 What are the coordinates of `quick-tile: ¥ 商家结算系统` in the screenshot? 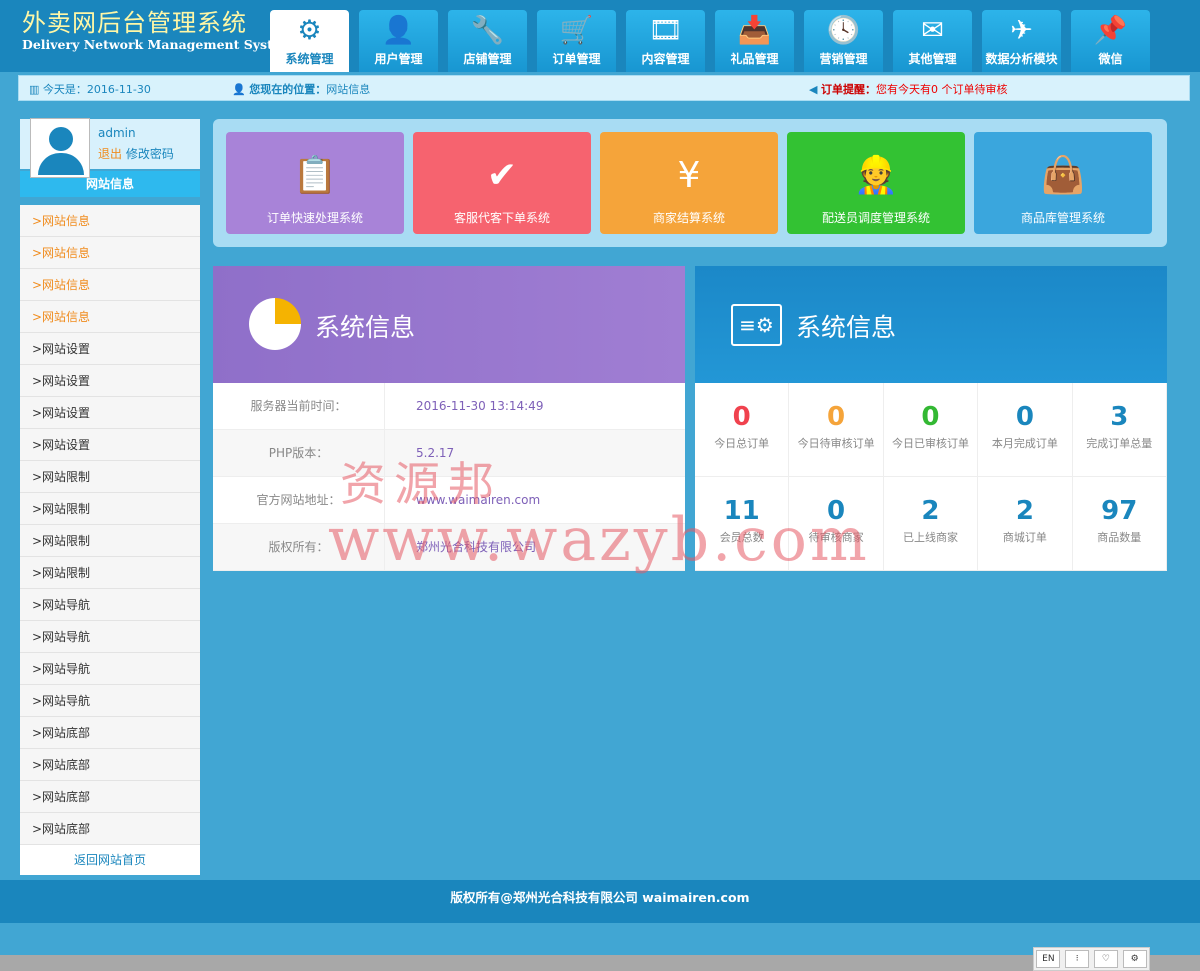 It's located at (689, 183).